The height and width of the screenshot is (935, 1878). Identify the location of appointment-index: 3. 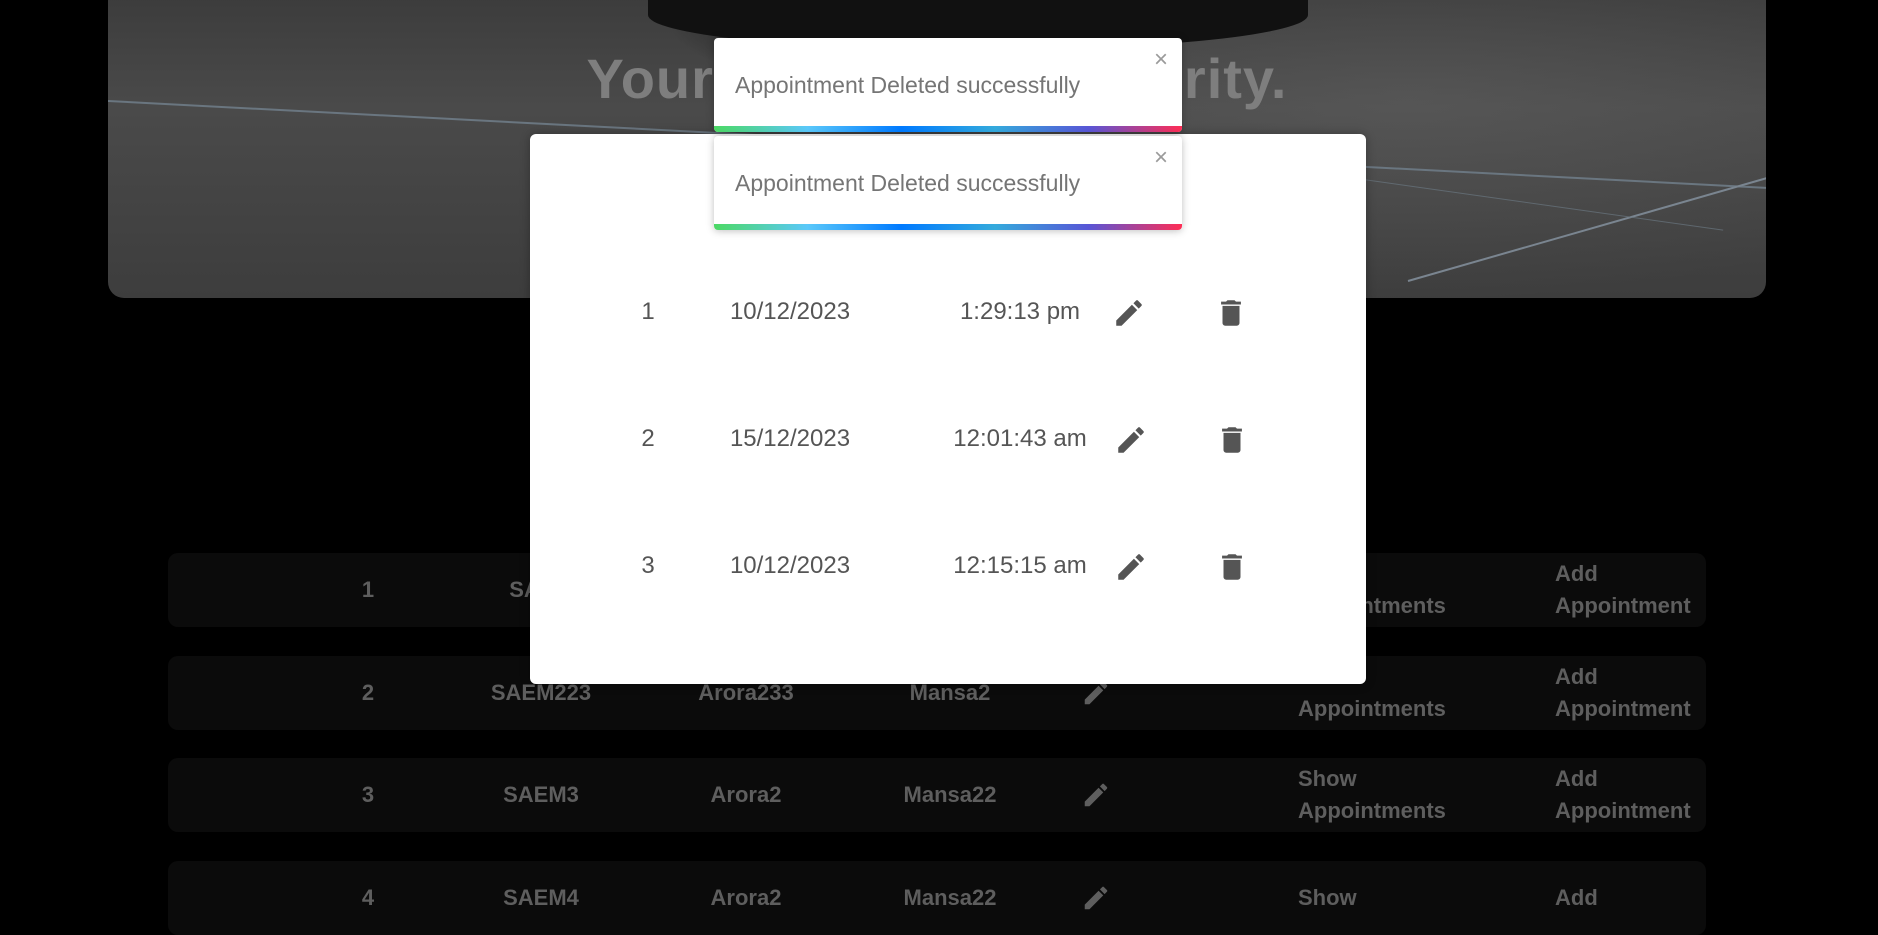
(648, 565).